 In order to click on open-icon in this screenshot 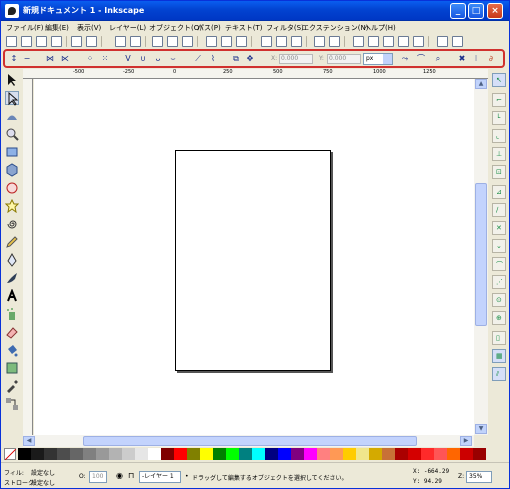, I will do `click(26, 41)`.